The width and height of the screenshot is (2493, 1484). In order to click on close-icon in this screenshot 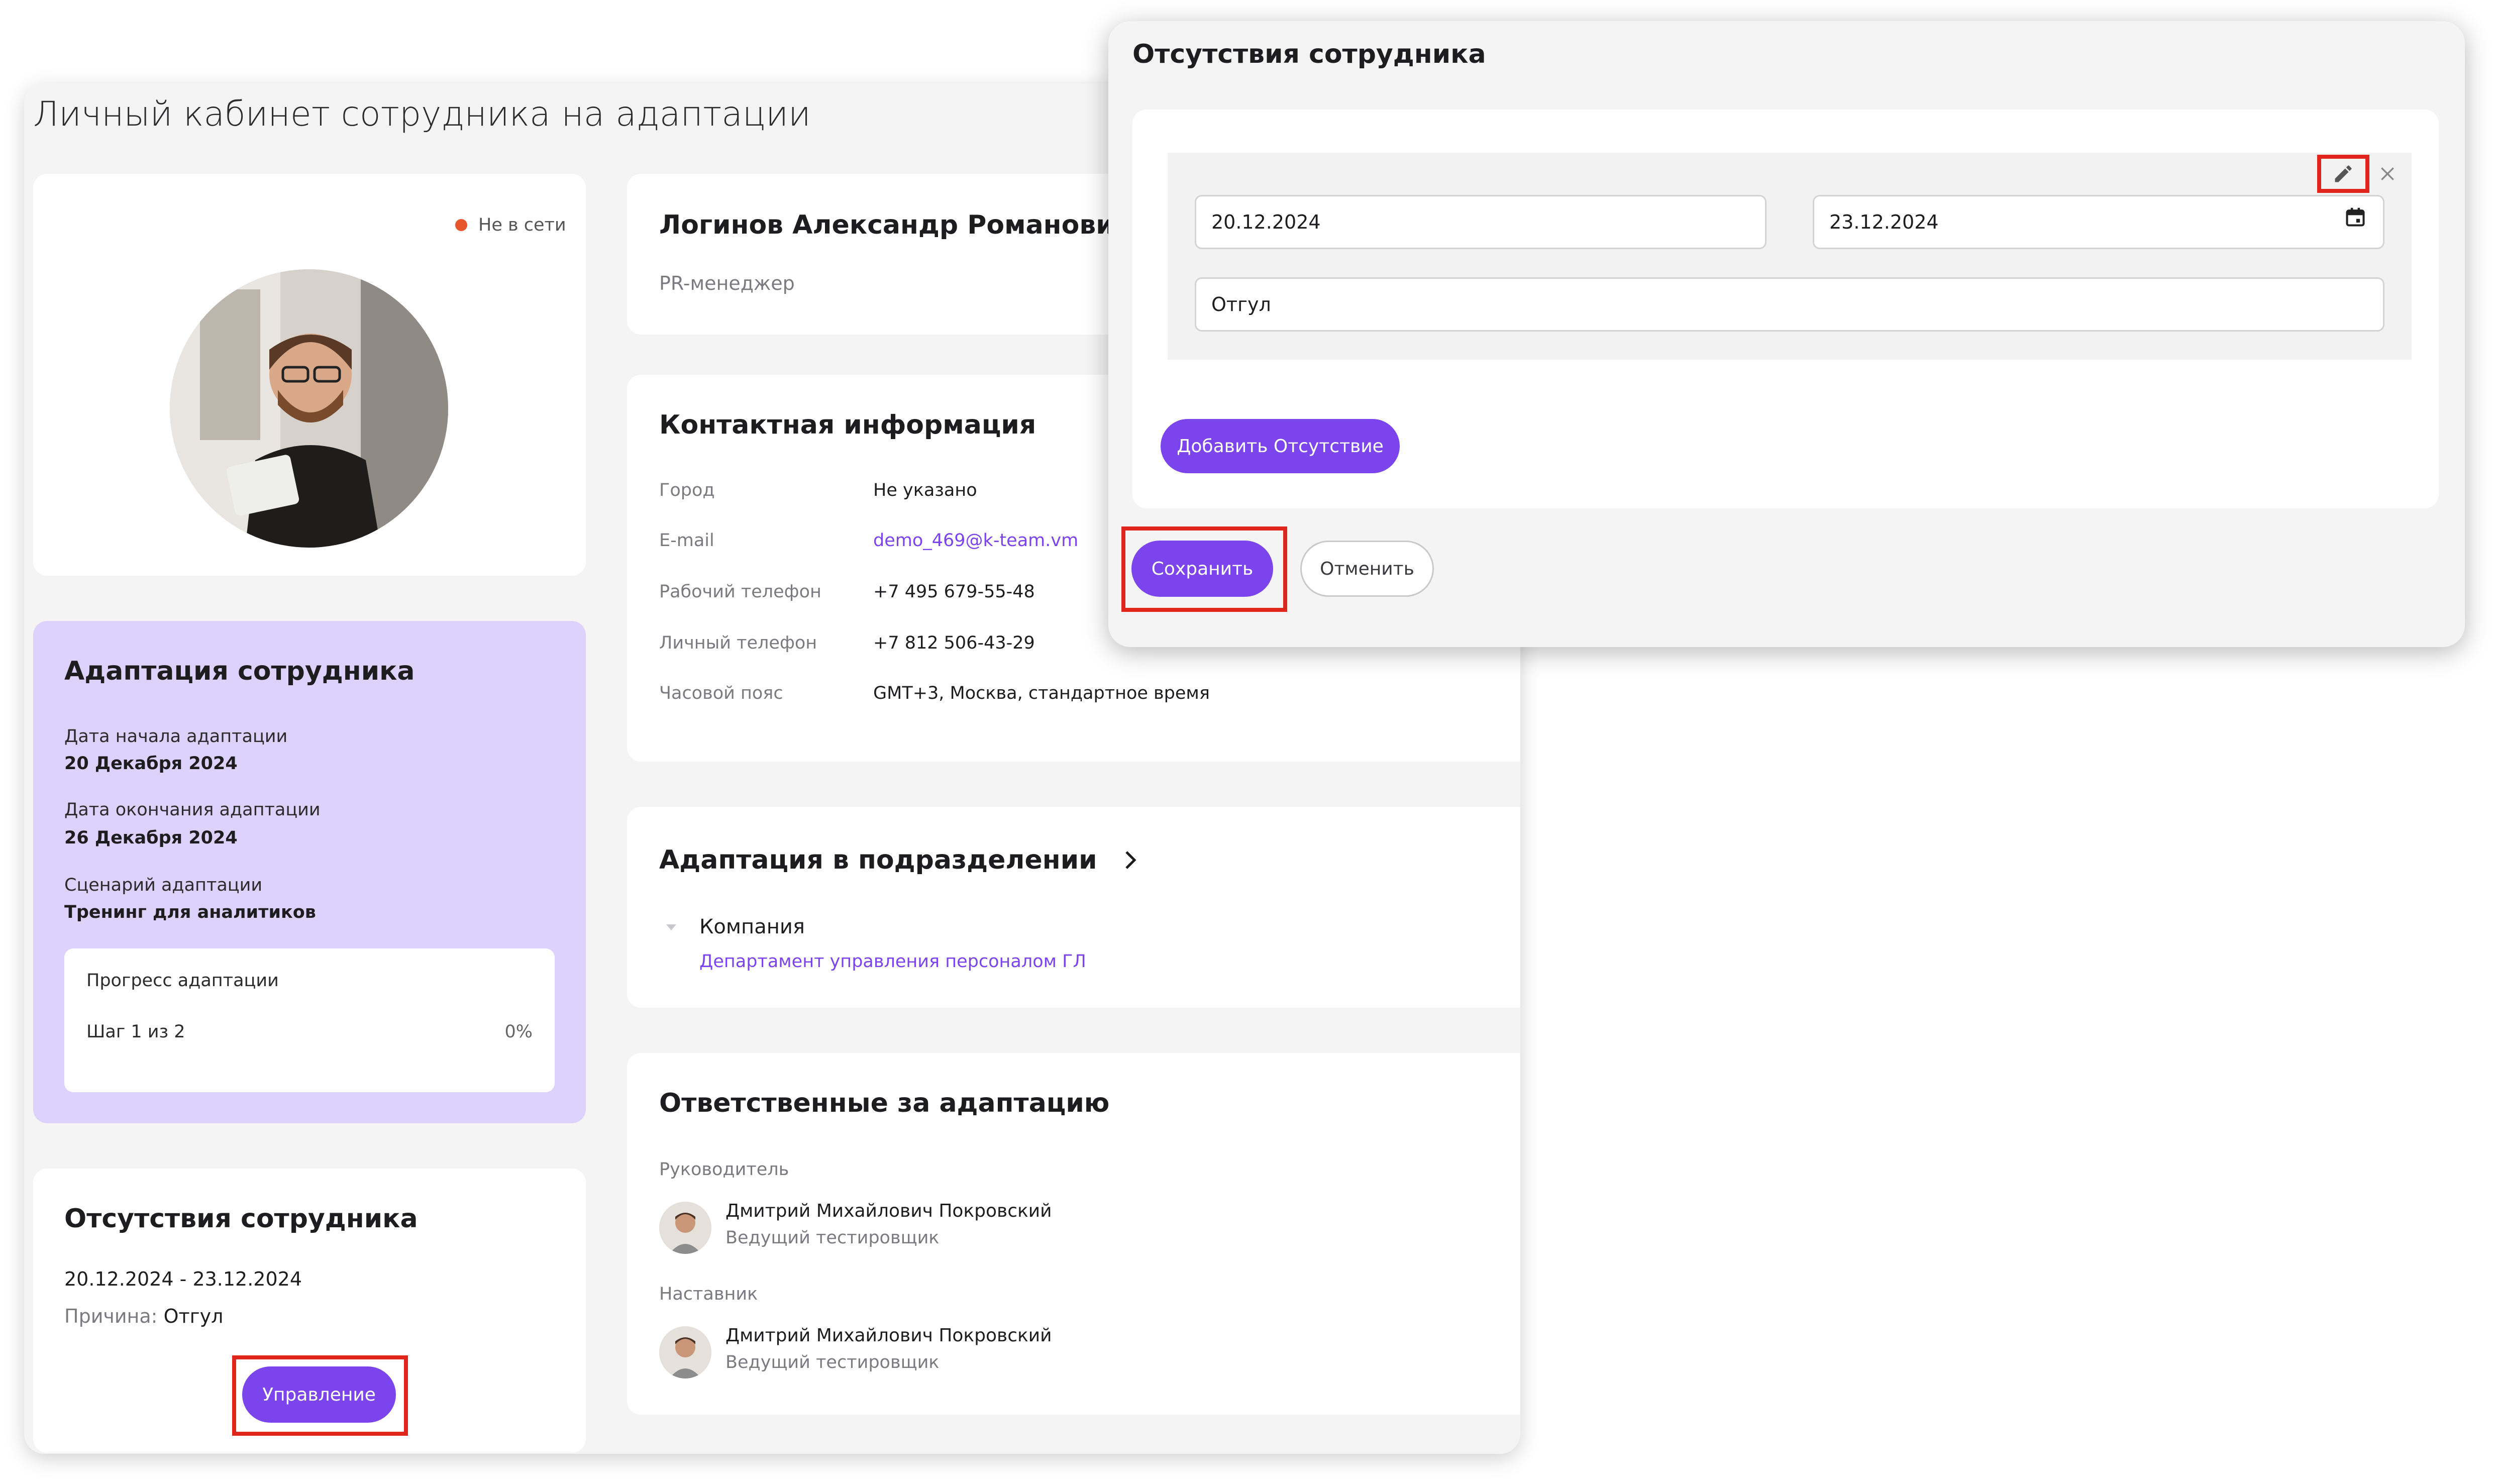, I will do `click(2387, 174)`.